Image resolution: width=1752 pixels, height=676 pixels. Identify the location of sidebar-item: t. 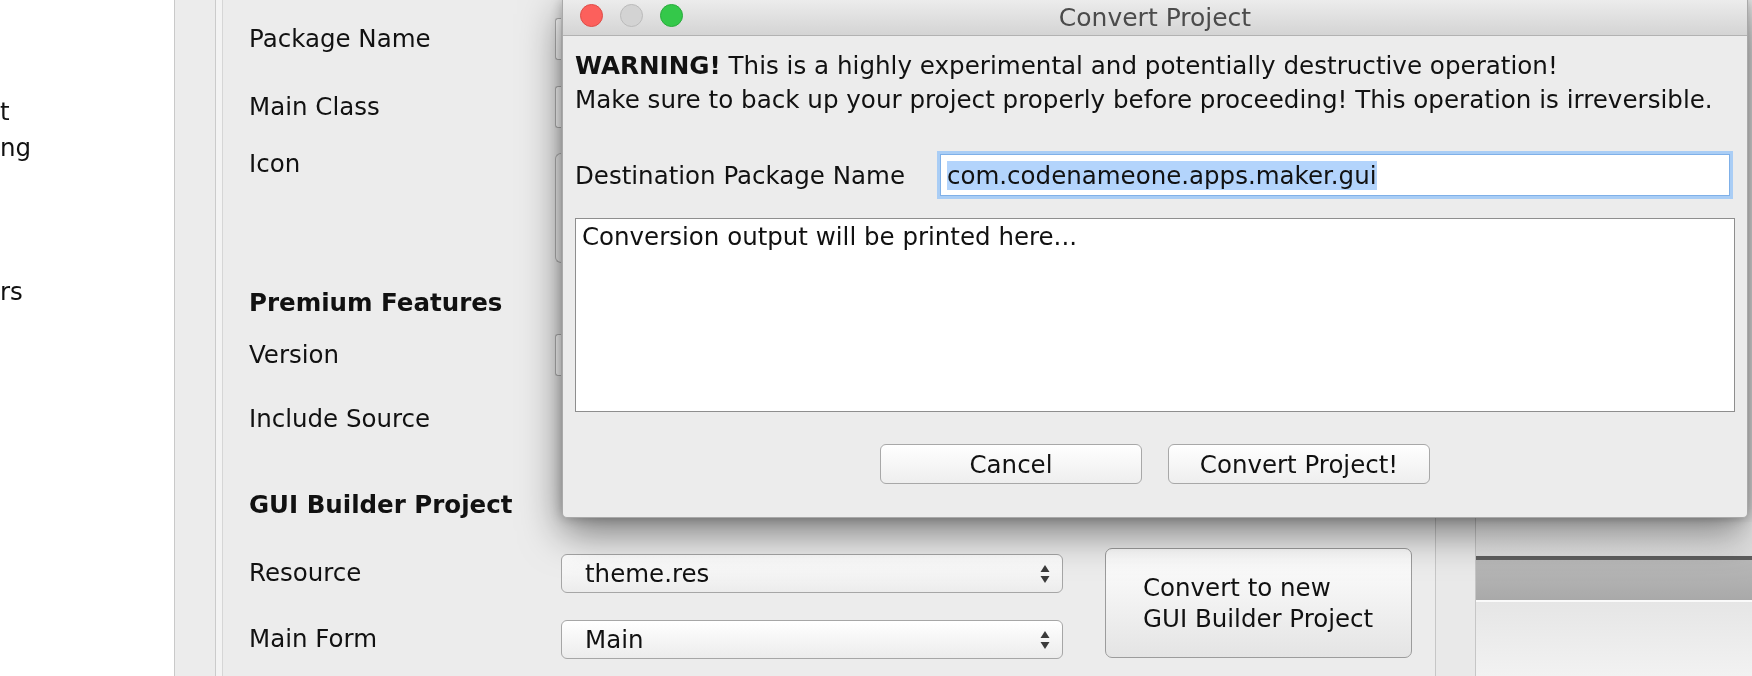
(5, 112).